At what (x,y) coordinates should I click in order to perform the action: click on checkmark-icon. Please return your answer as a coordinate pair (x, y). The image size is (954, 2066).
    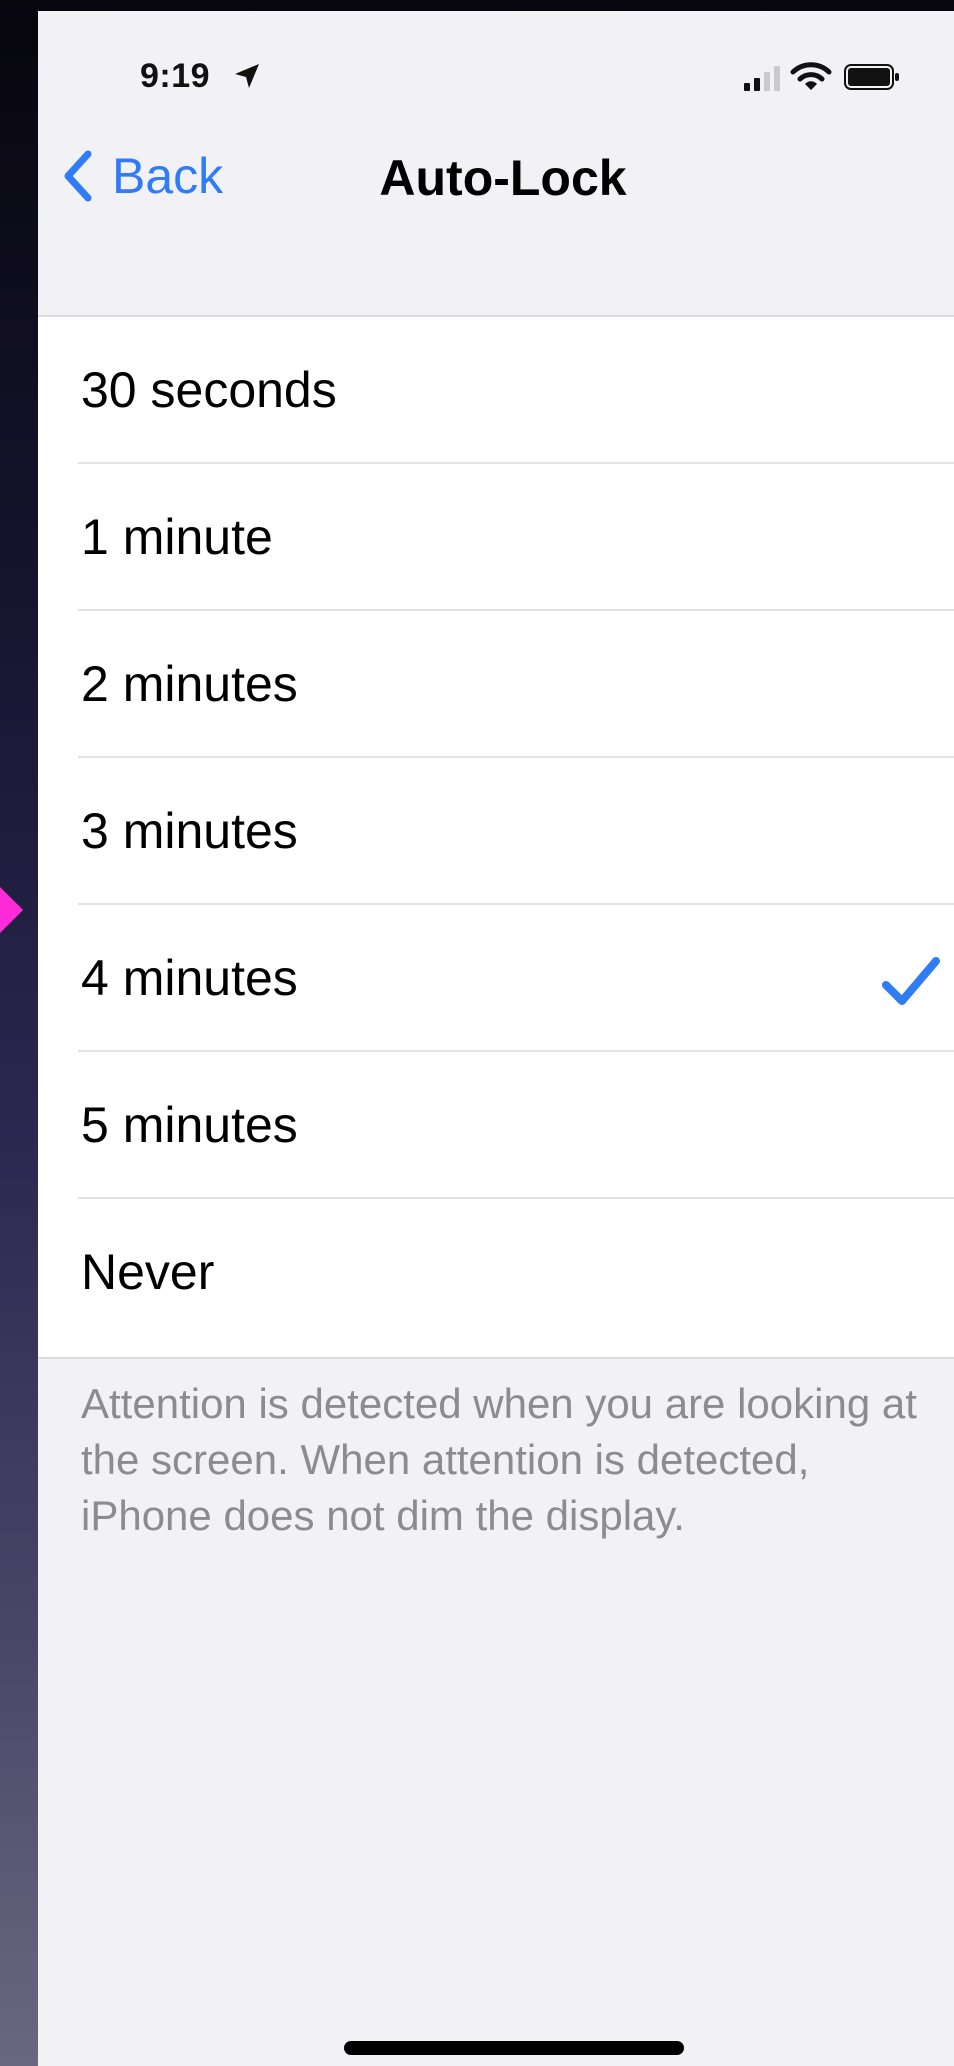
    Looking at the image, I should click on (911, 981).